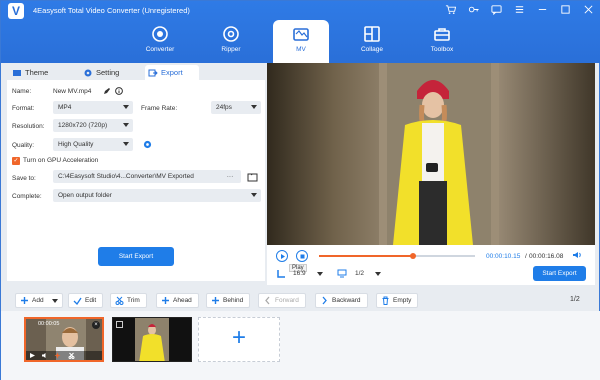  What do you see at coordinates (366, 256) in the screenshot?
I see `progress-fill` at bounding box center [366, 256].